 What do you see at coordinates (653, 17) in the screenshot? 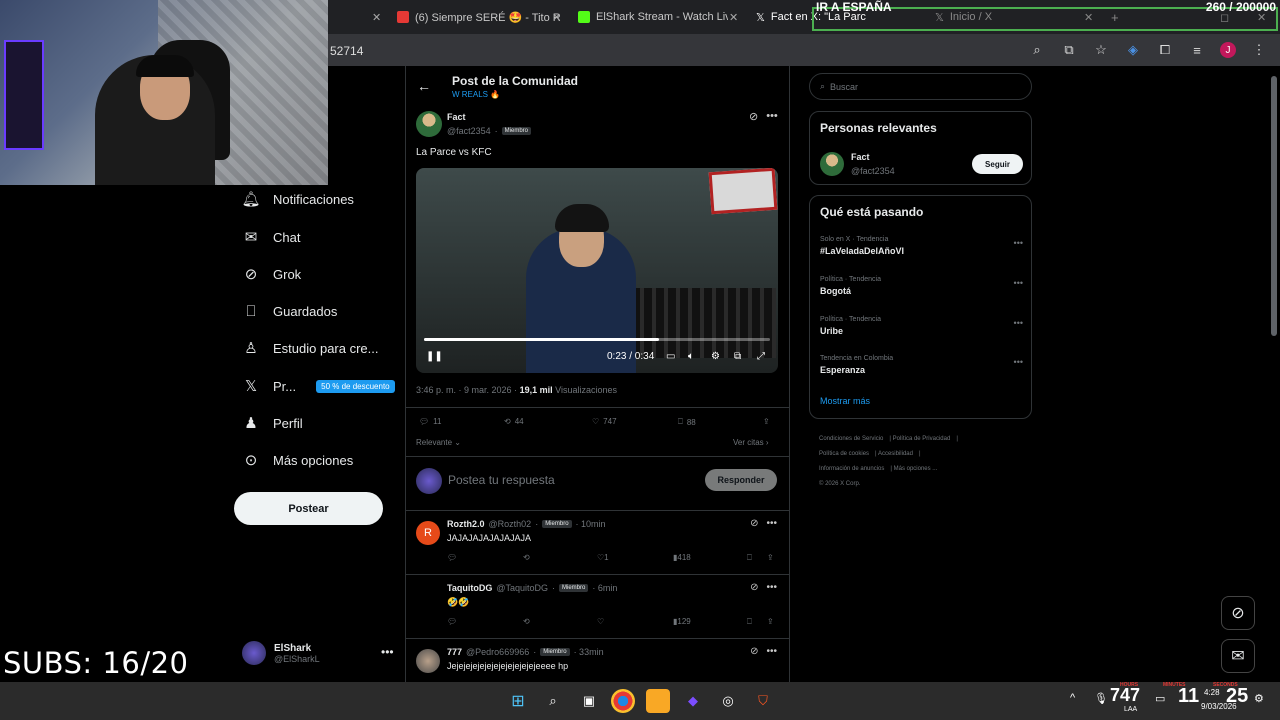
I see `tab-kick: ElShark Stream - Watch Live` at bounding box center [653, 17].